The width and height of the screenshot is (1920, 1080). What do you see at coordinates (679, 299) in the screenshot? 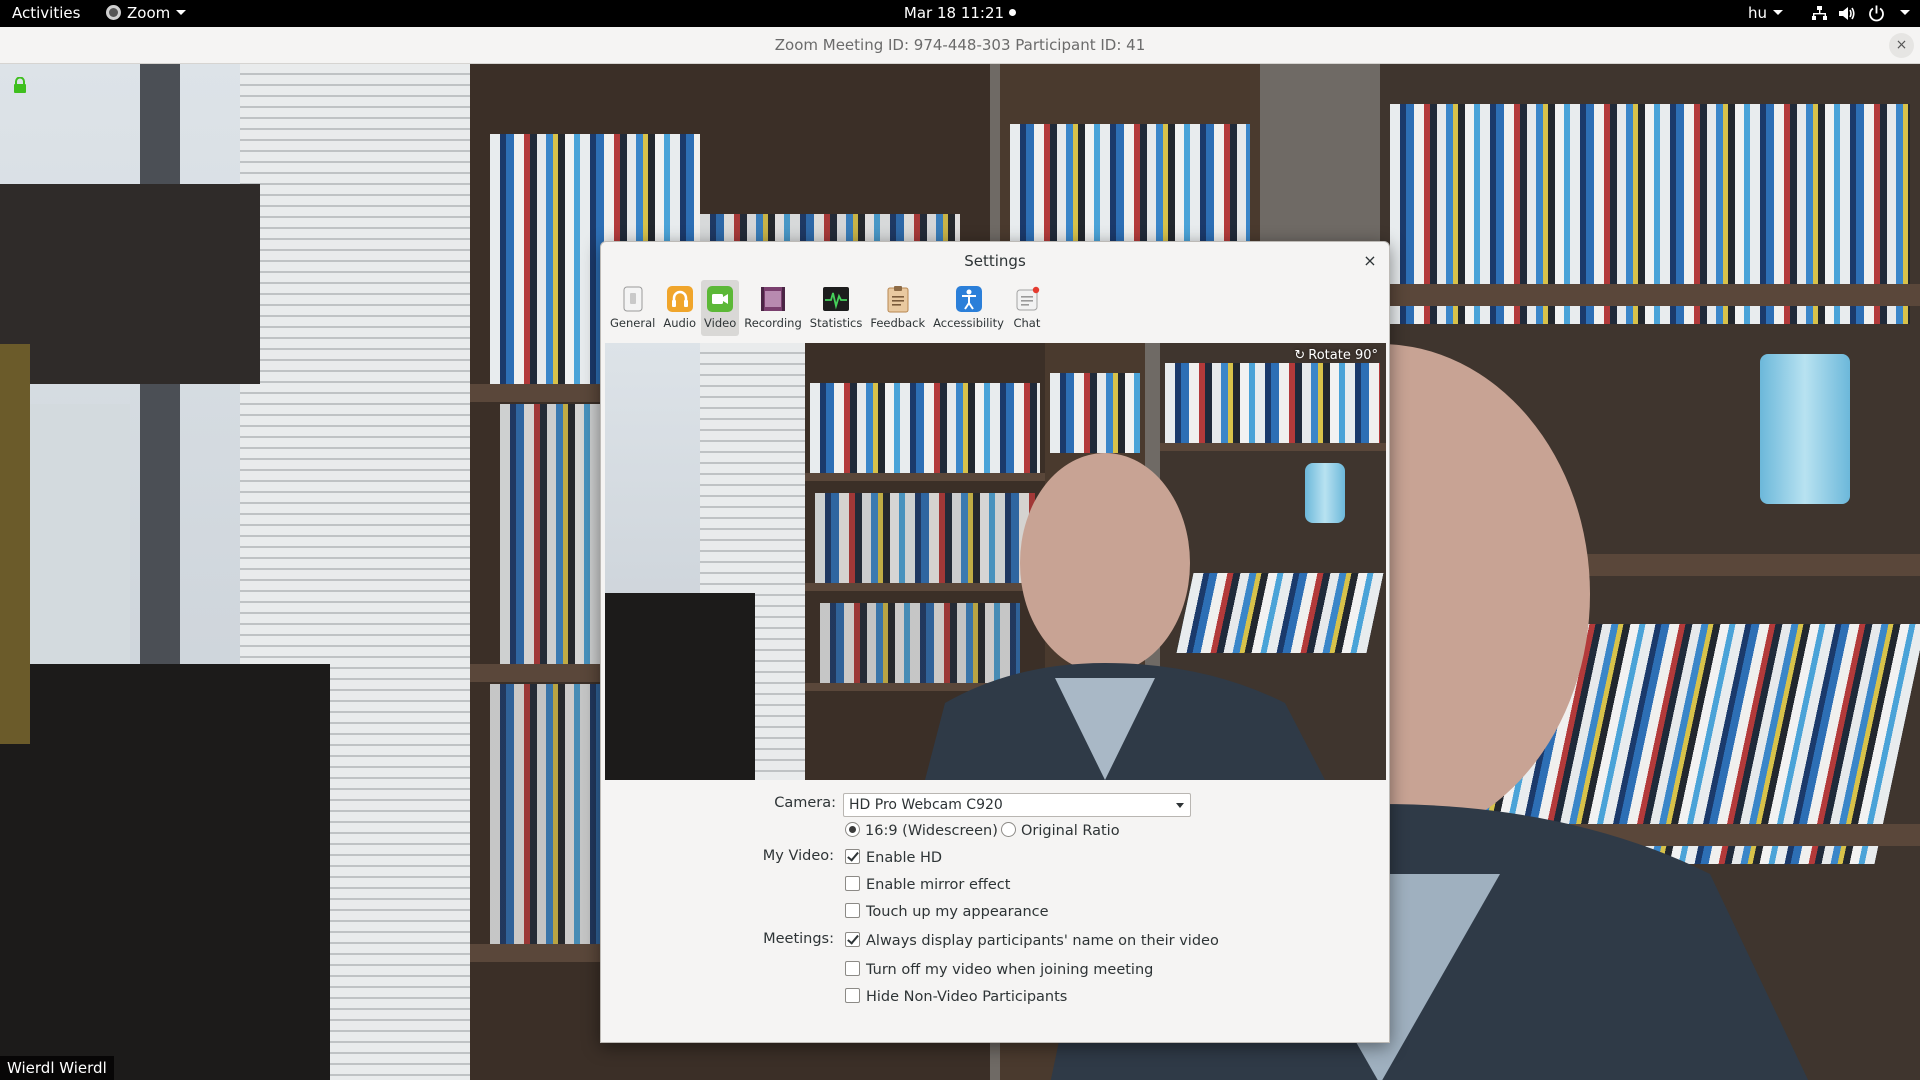
I see `audio-icon` at bounding box center [679, 299].